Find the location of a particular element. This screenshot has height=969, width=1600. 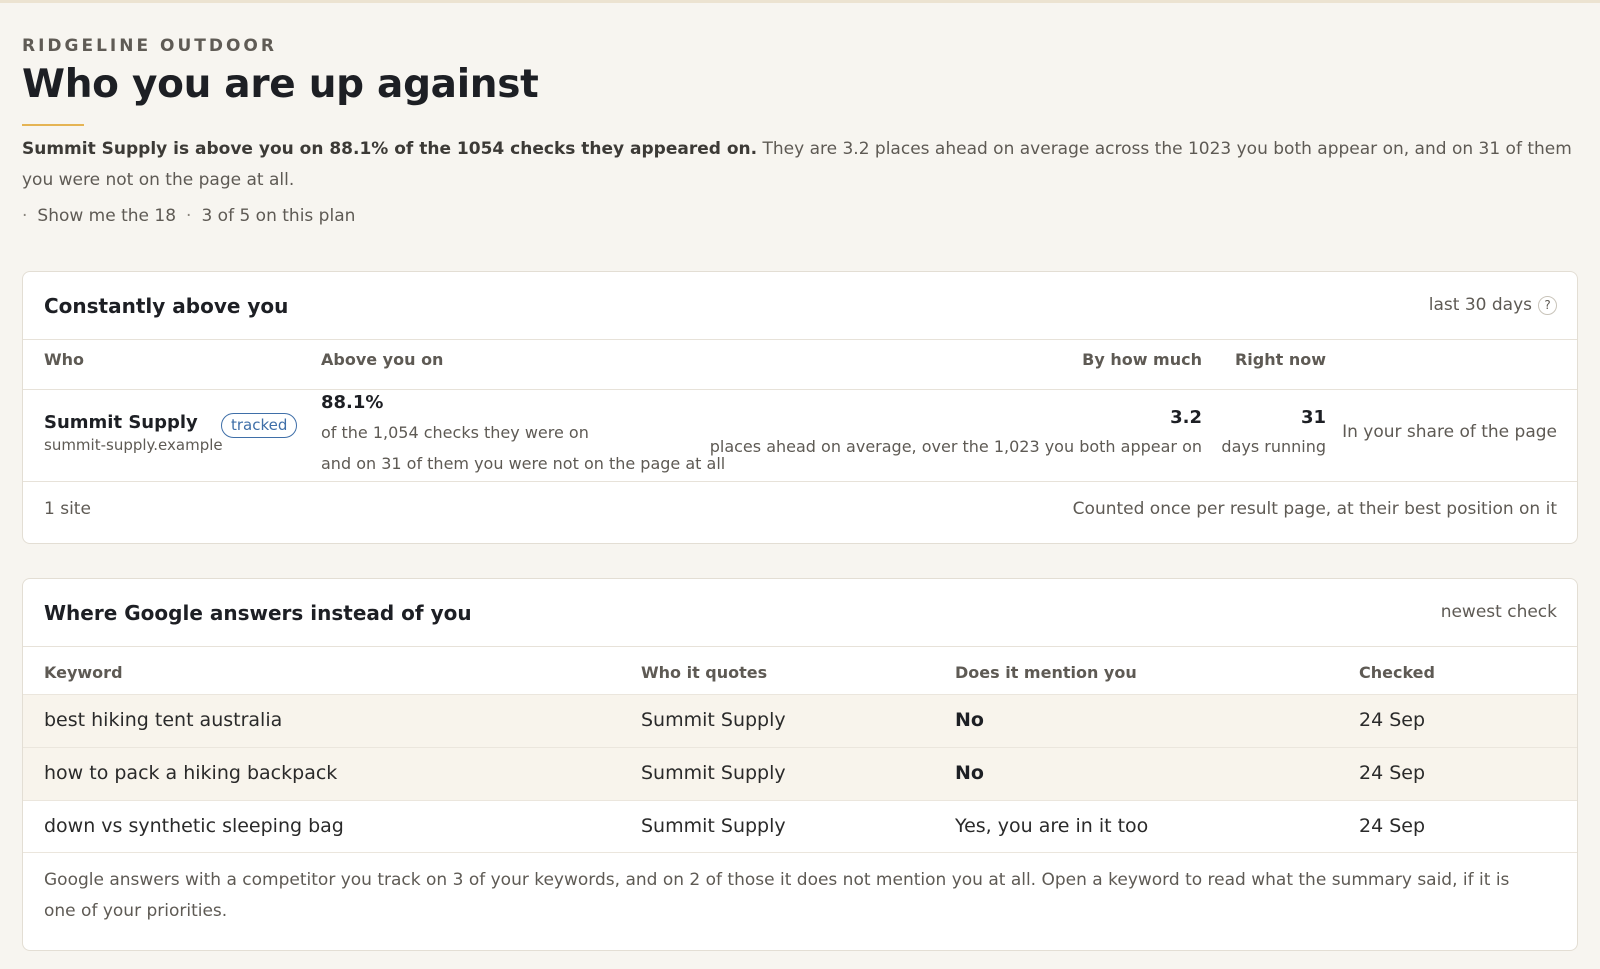

help-icon: ? is located at coordinates (1547, 305).